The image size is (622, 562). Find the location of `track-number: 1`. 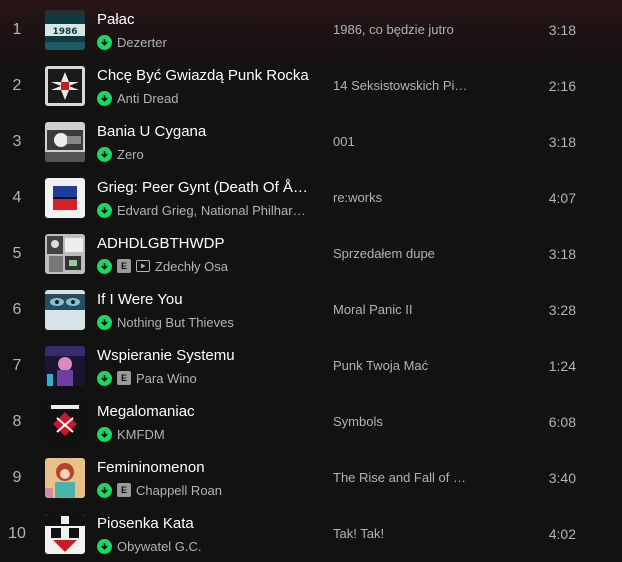

track-number: 1 is located at coordinates (17, 29).